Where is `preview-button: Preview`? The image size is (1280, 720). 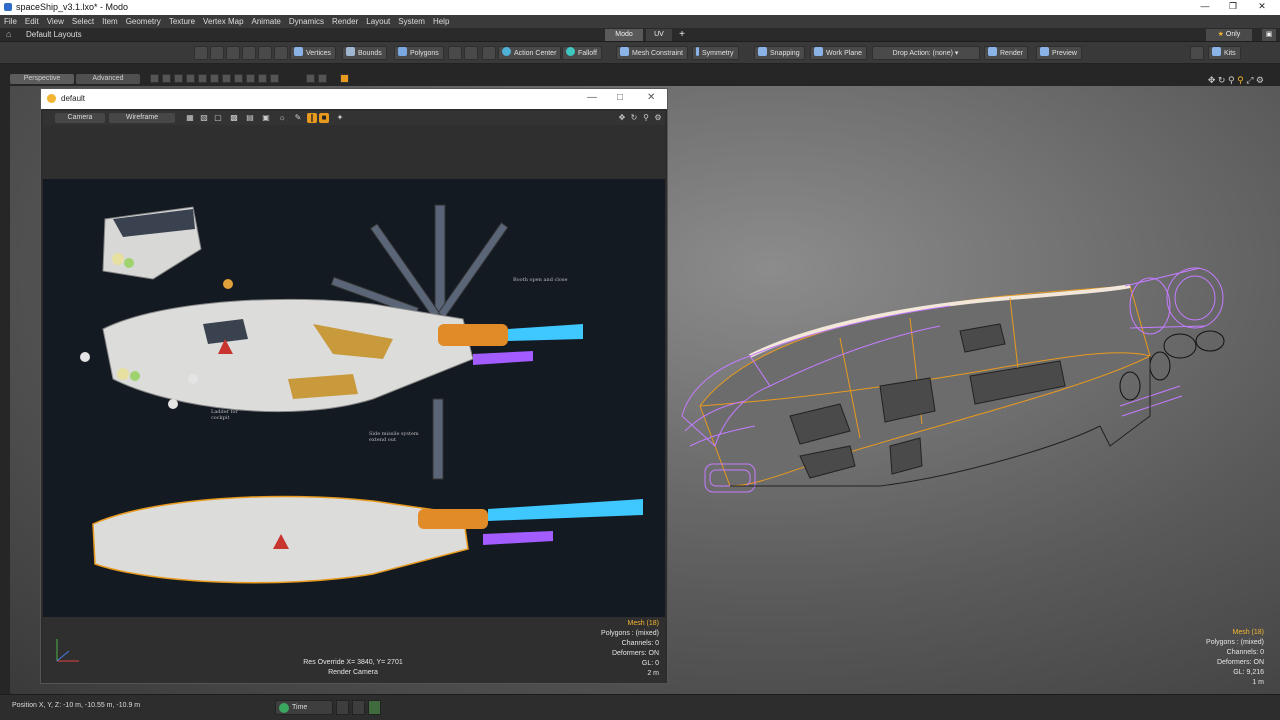
preview-button: Preview is located at coordinates (1059, 53).